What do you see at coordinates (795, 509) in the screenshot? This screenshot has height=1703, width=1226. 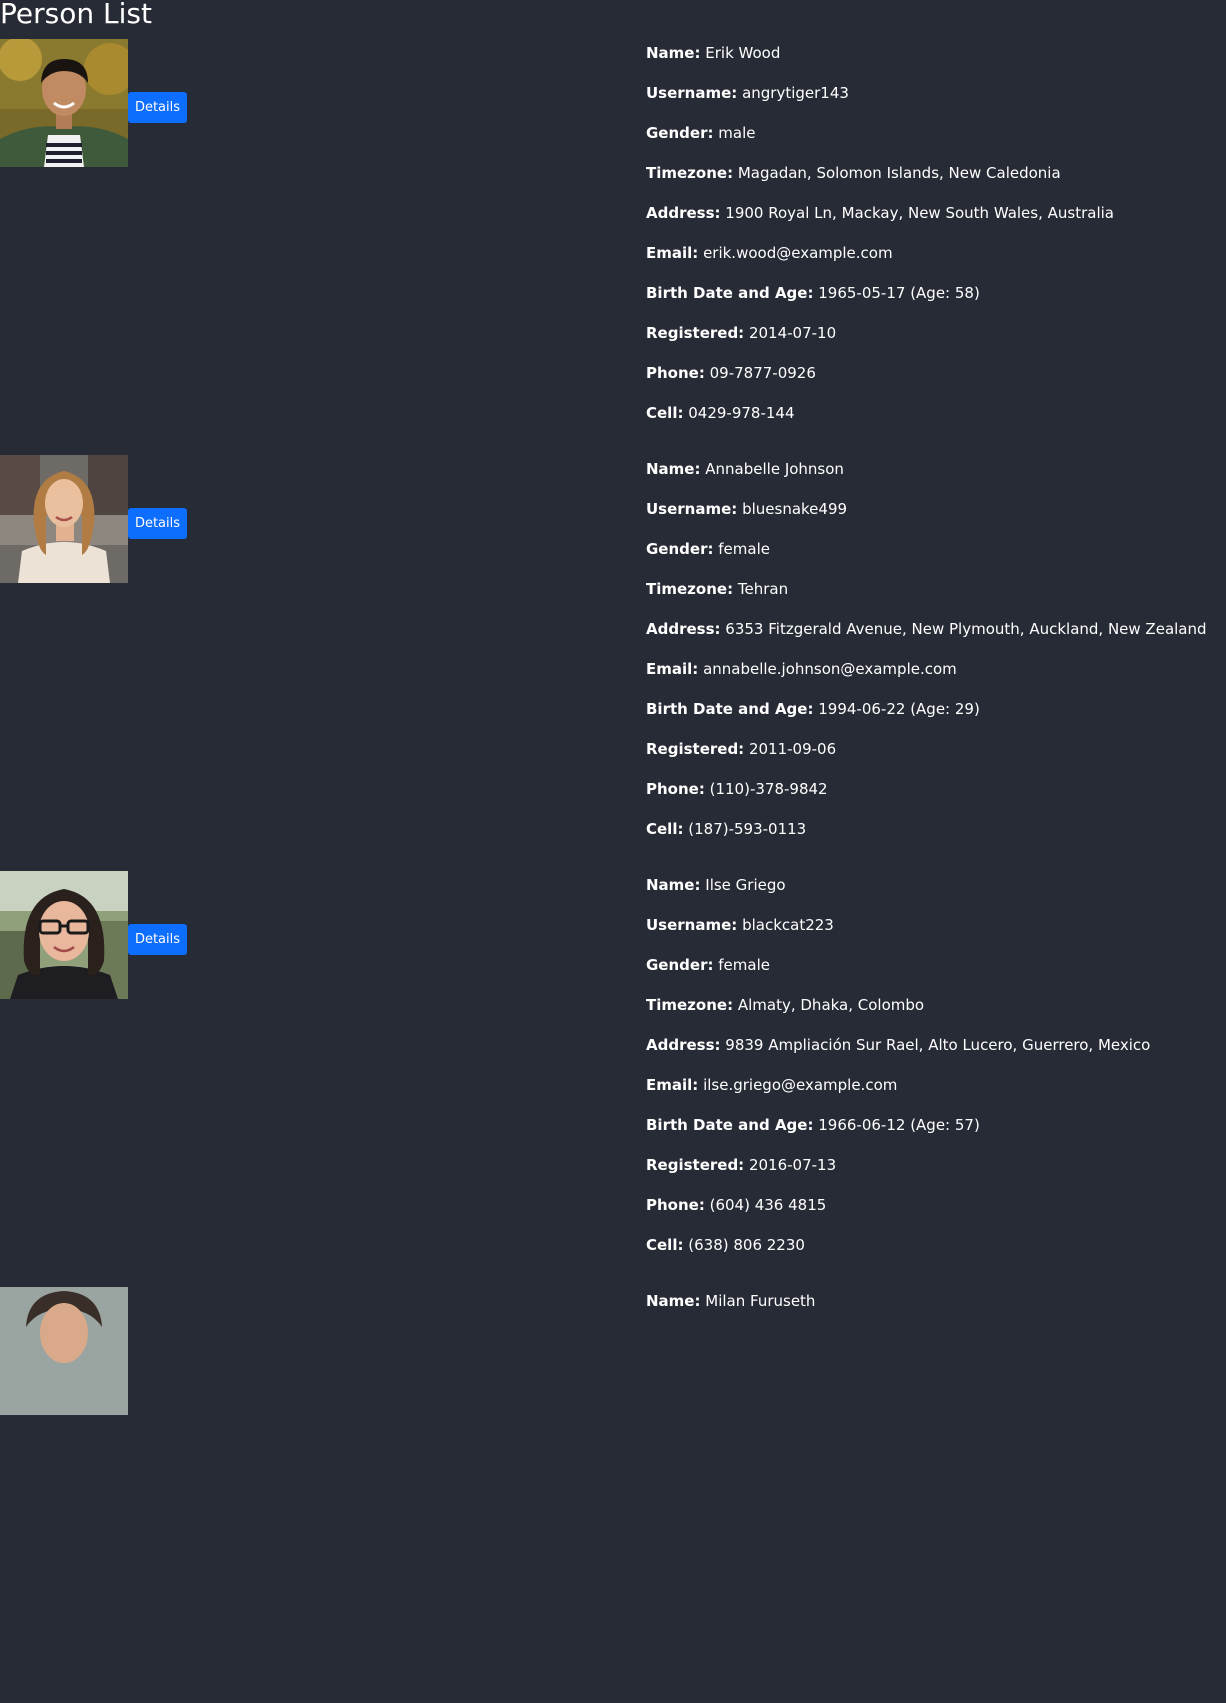 I see `username-value: bluesnake499` at bounding box center [795, 509].